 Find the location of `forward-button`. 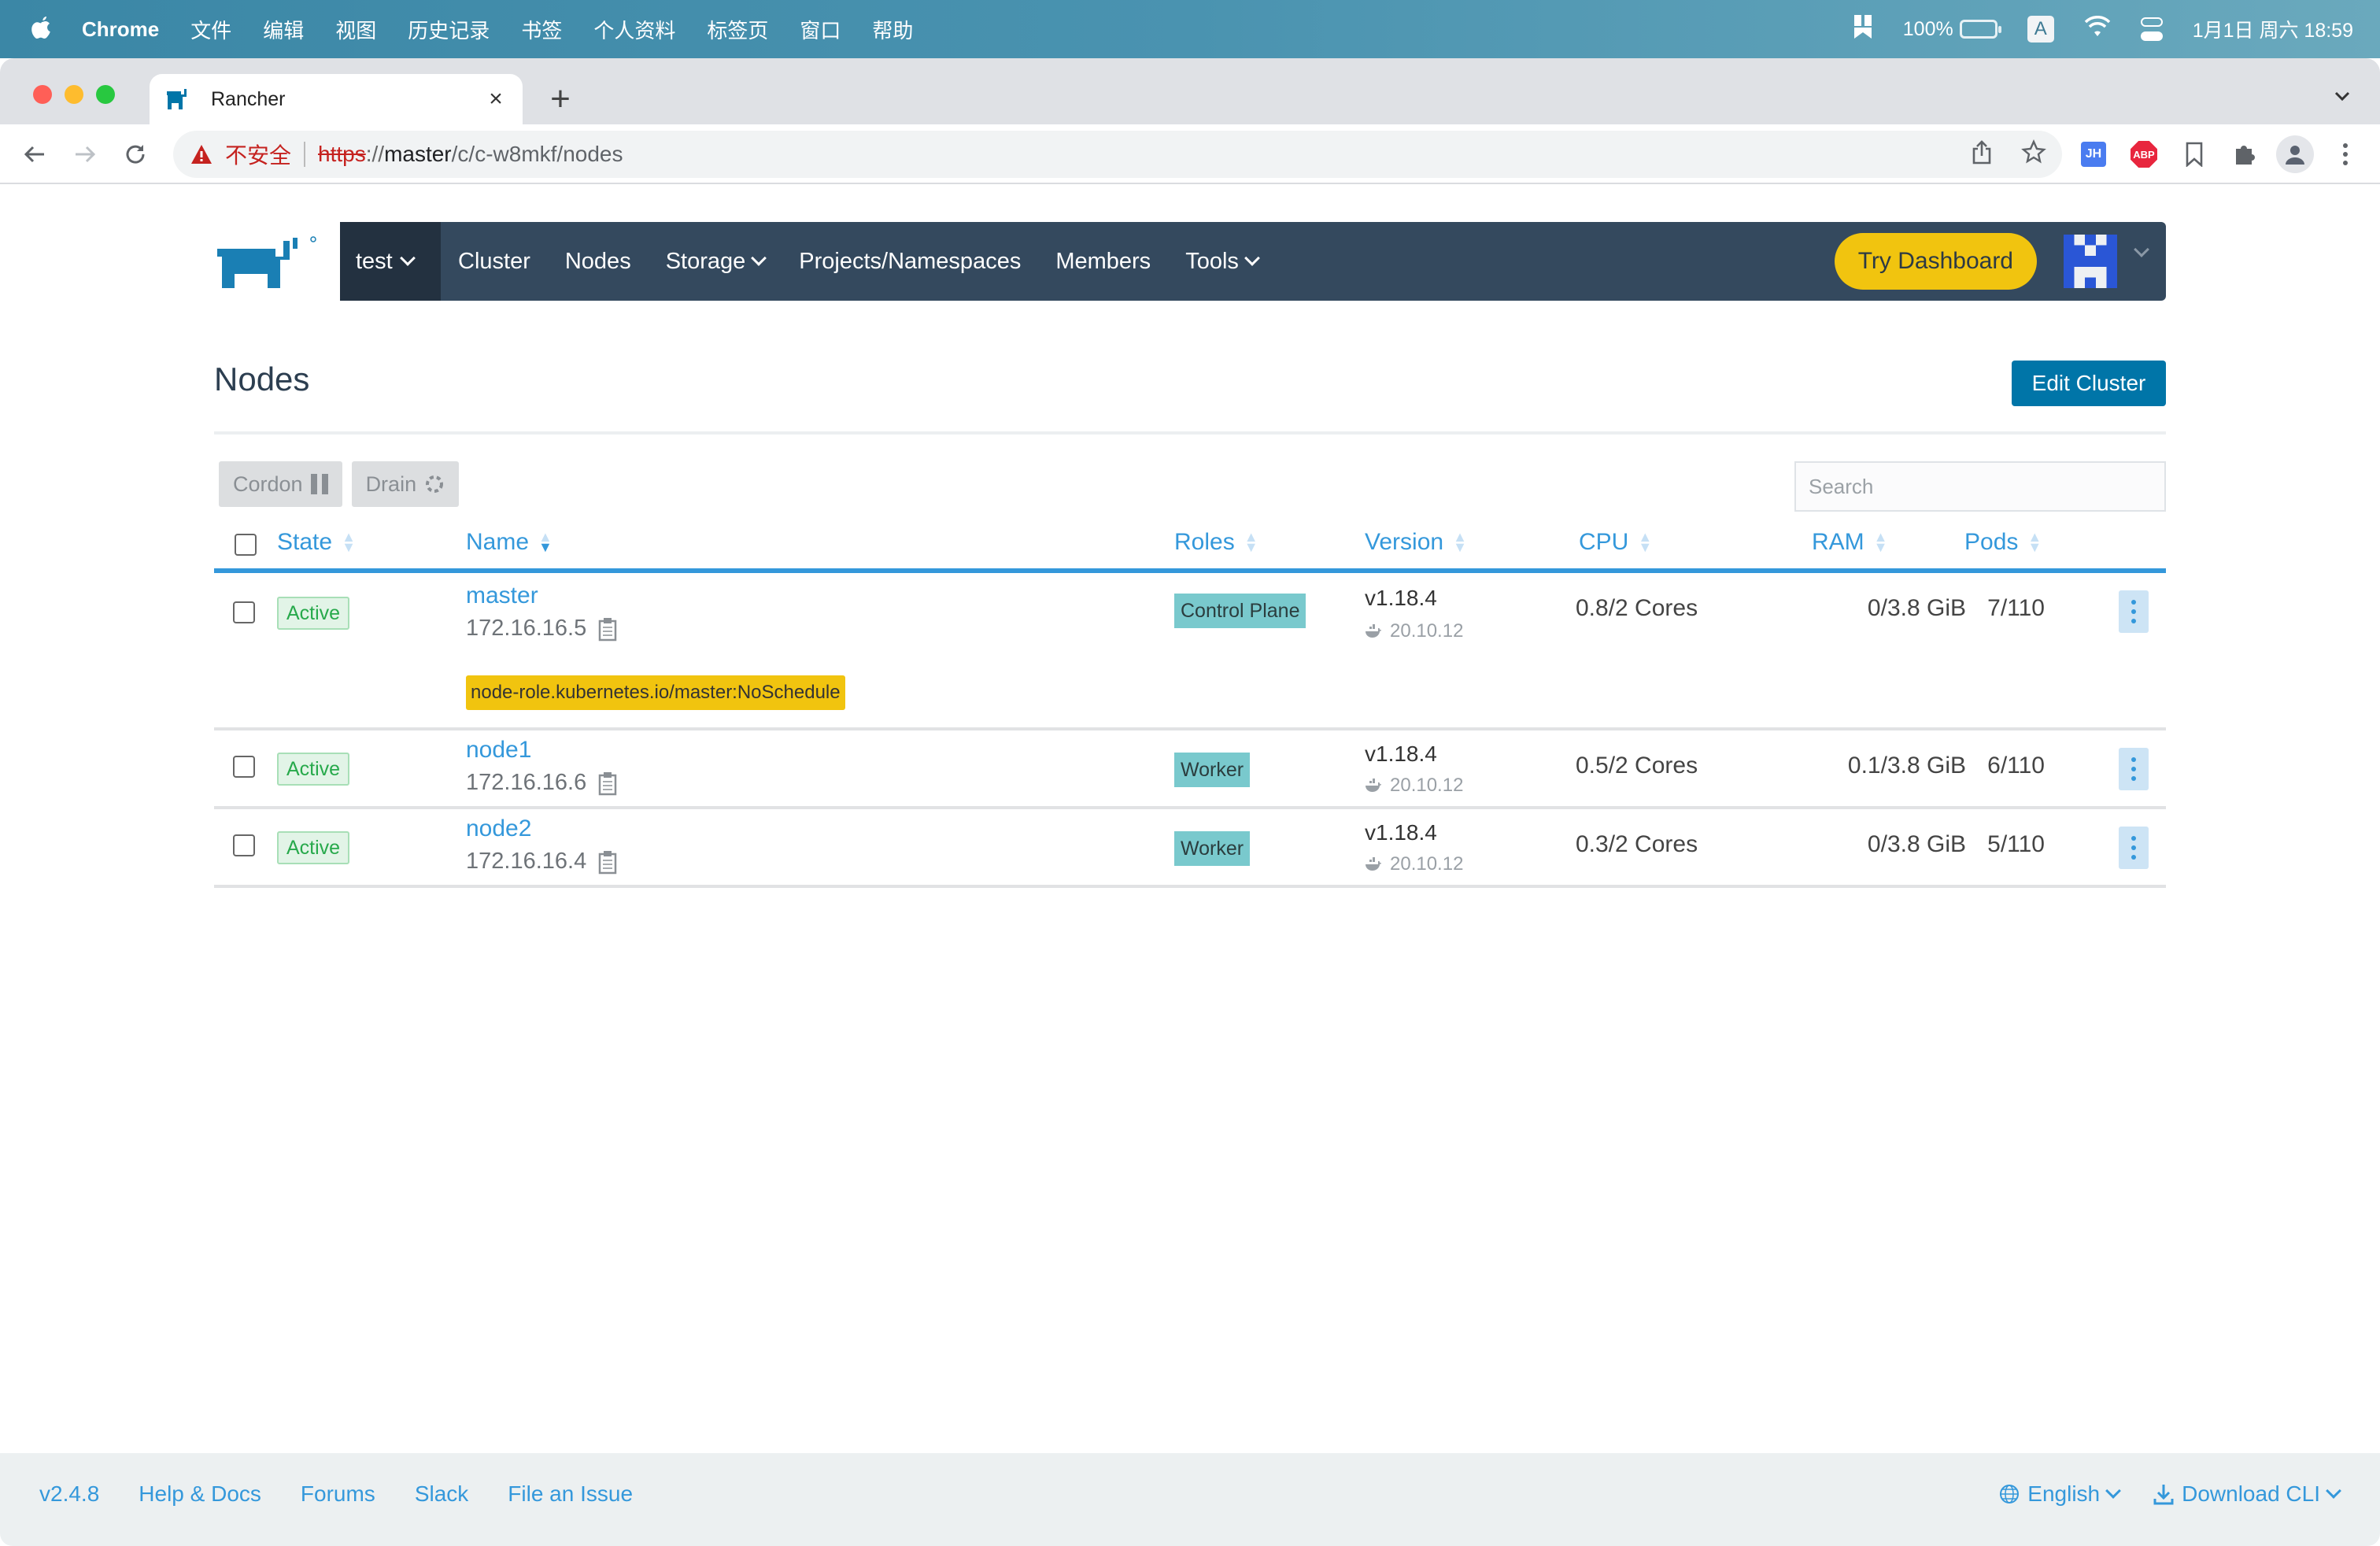

forward-button is located at coordinates (85, 154).